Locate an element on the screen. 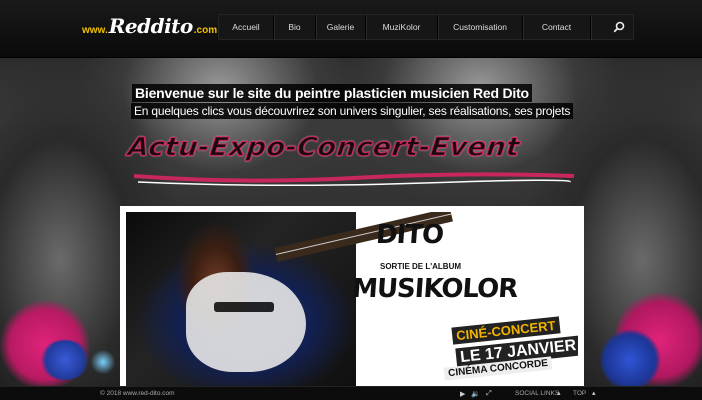  poster-artist: DITO is located at coordinates (409, 235).